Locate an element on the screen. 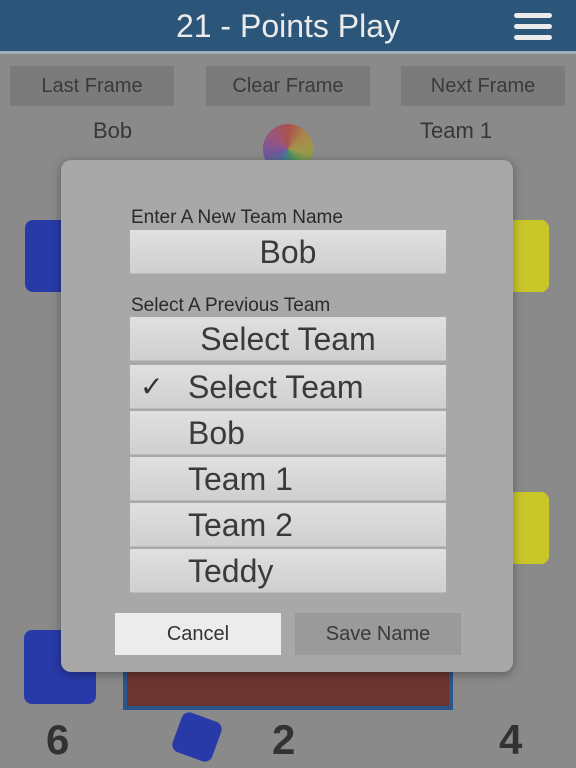 The width and height of the screenshot is (576, 768). team-option: ✓ Select Team is located at coordinates (288, 387).